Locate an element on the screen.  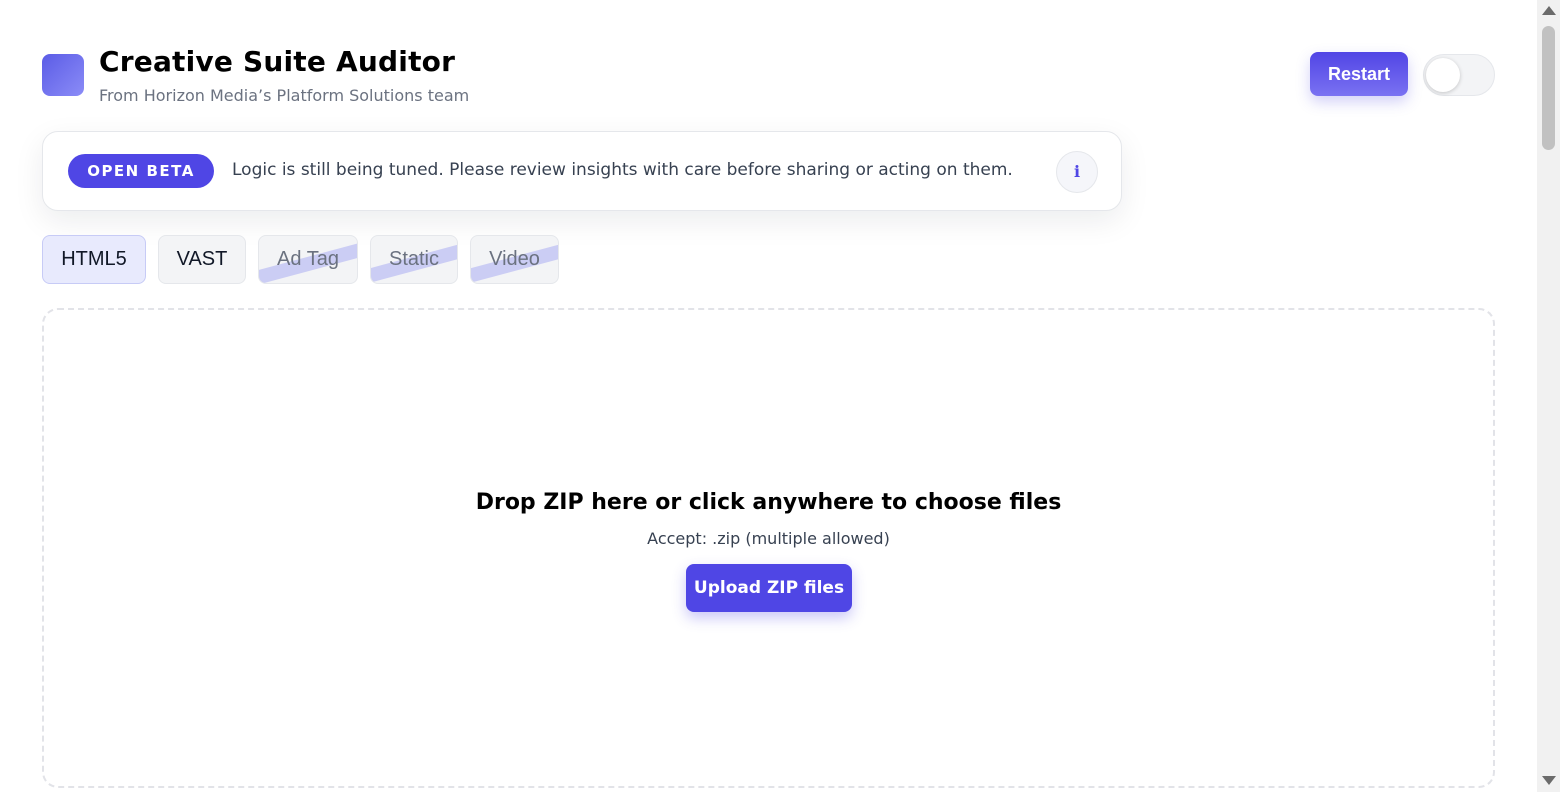
tab-label: Video is located at coordinates (514, 259).